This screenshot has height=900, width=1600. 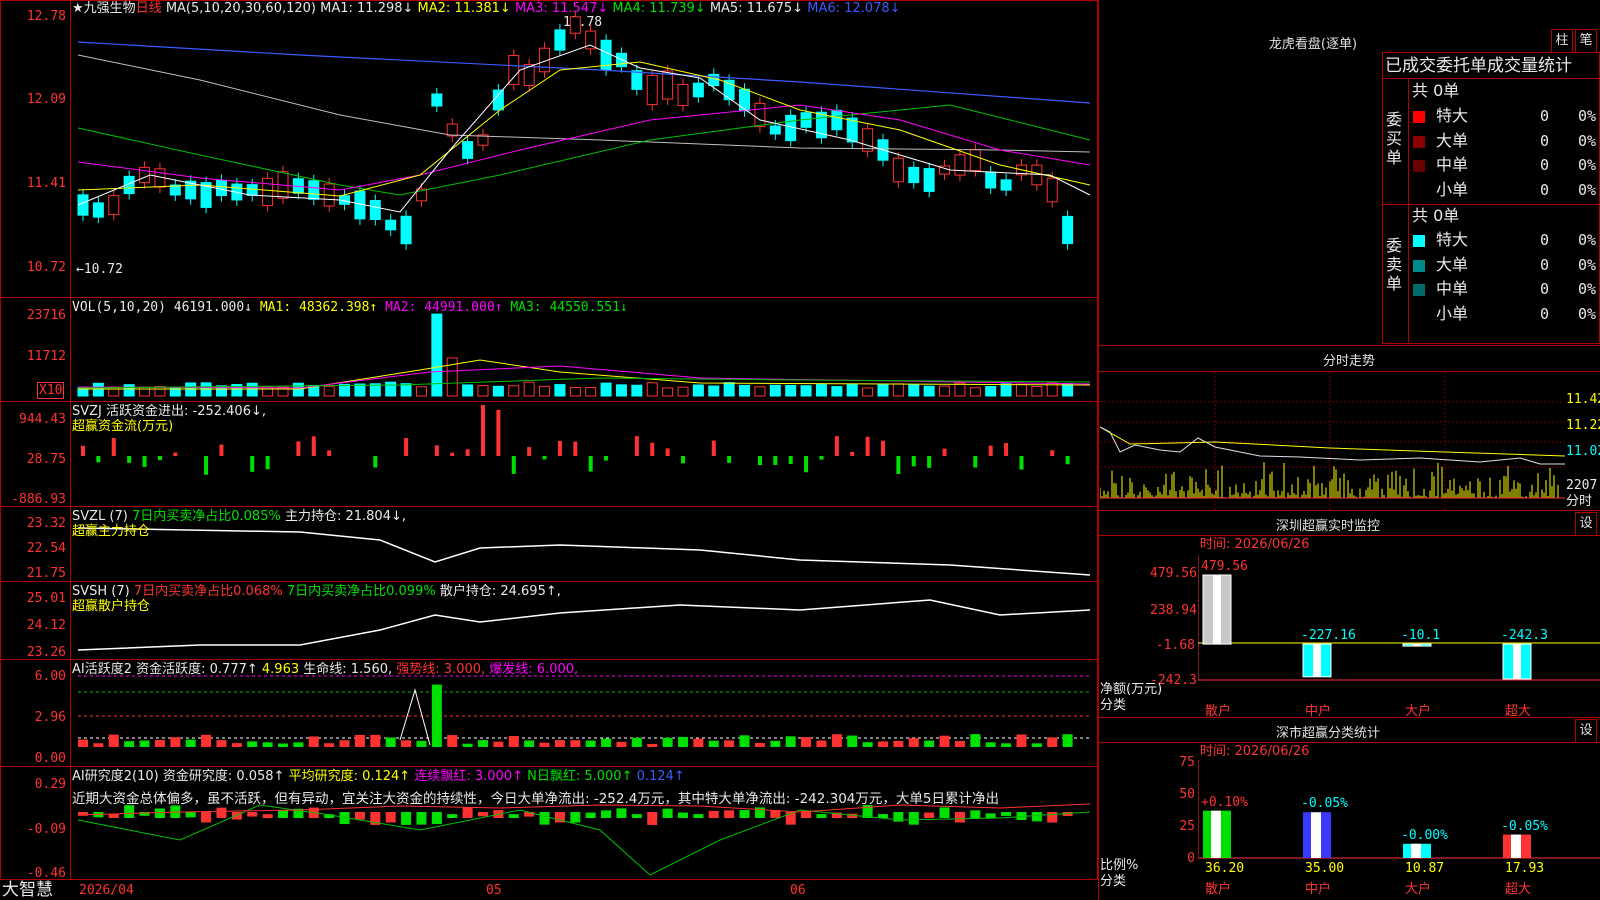 I want to click on vol-axis-tick: 11712, so click(x=46, y=356).